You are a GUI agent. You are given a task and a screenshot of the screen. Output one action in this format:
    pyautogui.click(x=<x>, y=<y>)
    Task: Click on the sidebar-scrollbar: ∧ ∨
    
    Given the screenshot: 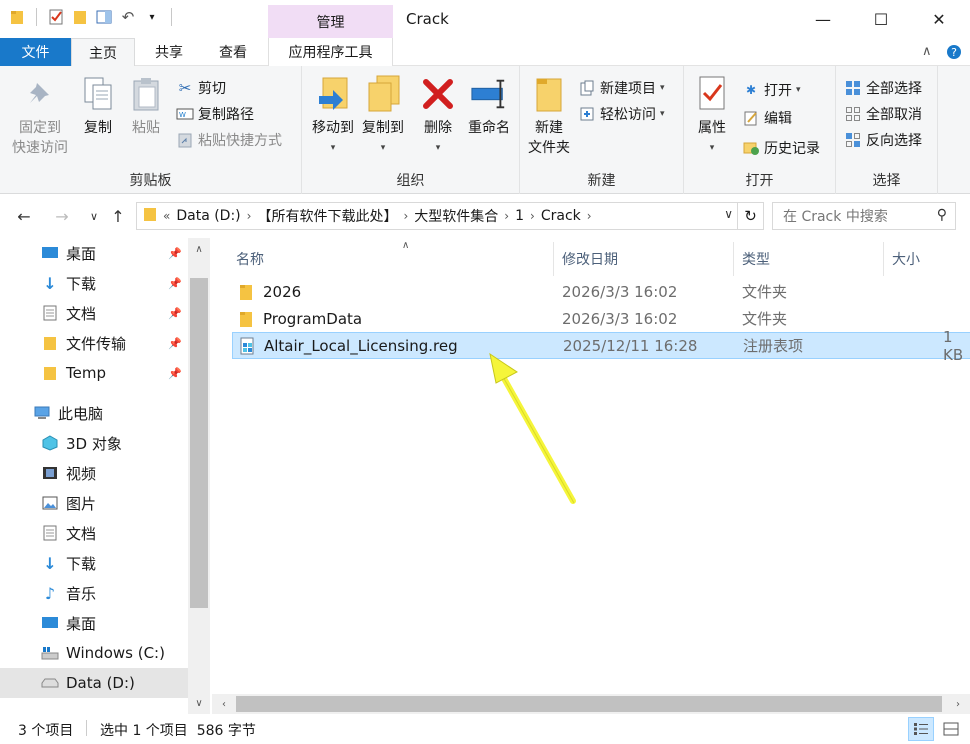 What is the action you would take?
    pyautogui.click(x=199, y=476)
    